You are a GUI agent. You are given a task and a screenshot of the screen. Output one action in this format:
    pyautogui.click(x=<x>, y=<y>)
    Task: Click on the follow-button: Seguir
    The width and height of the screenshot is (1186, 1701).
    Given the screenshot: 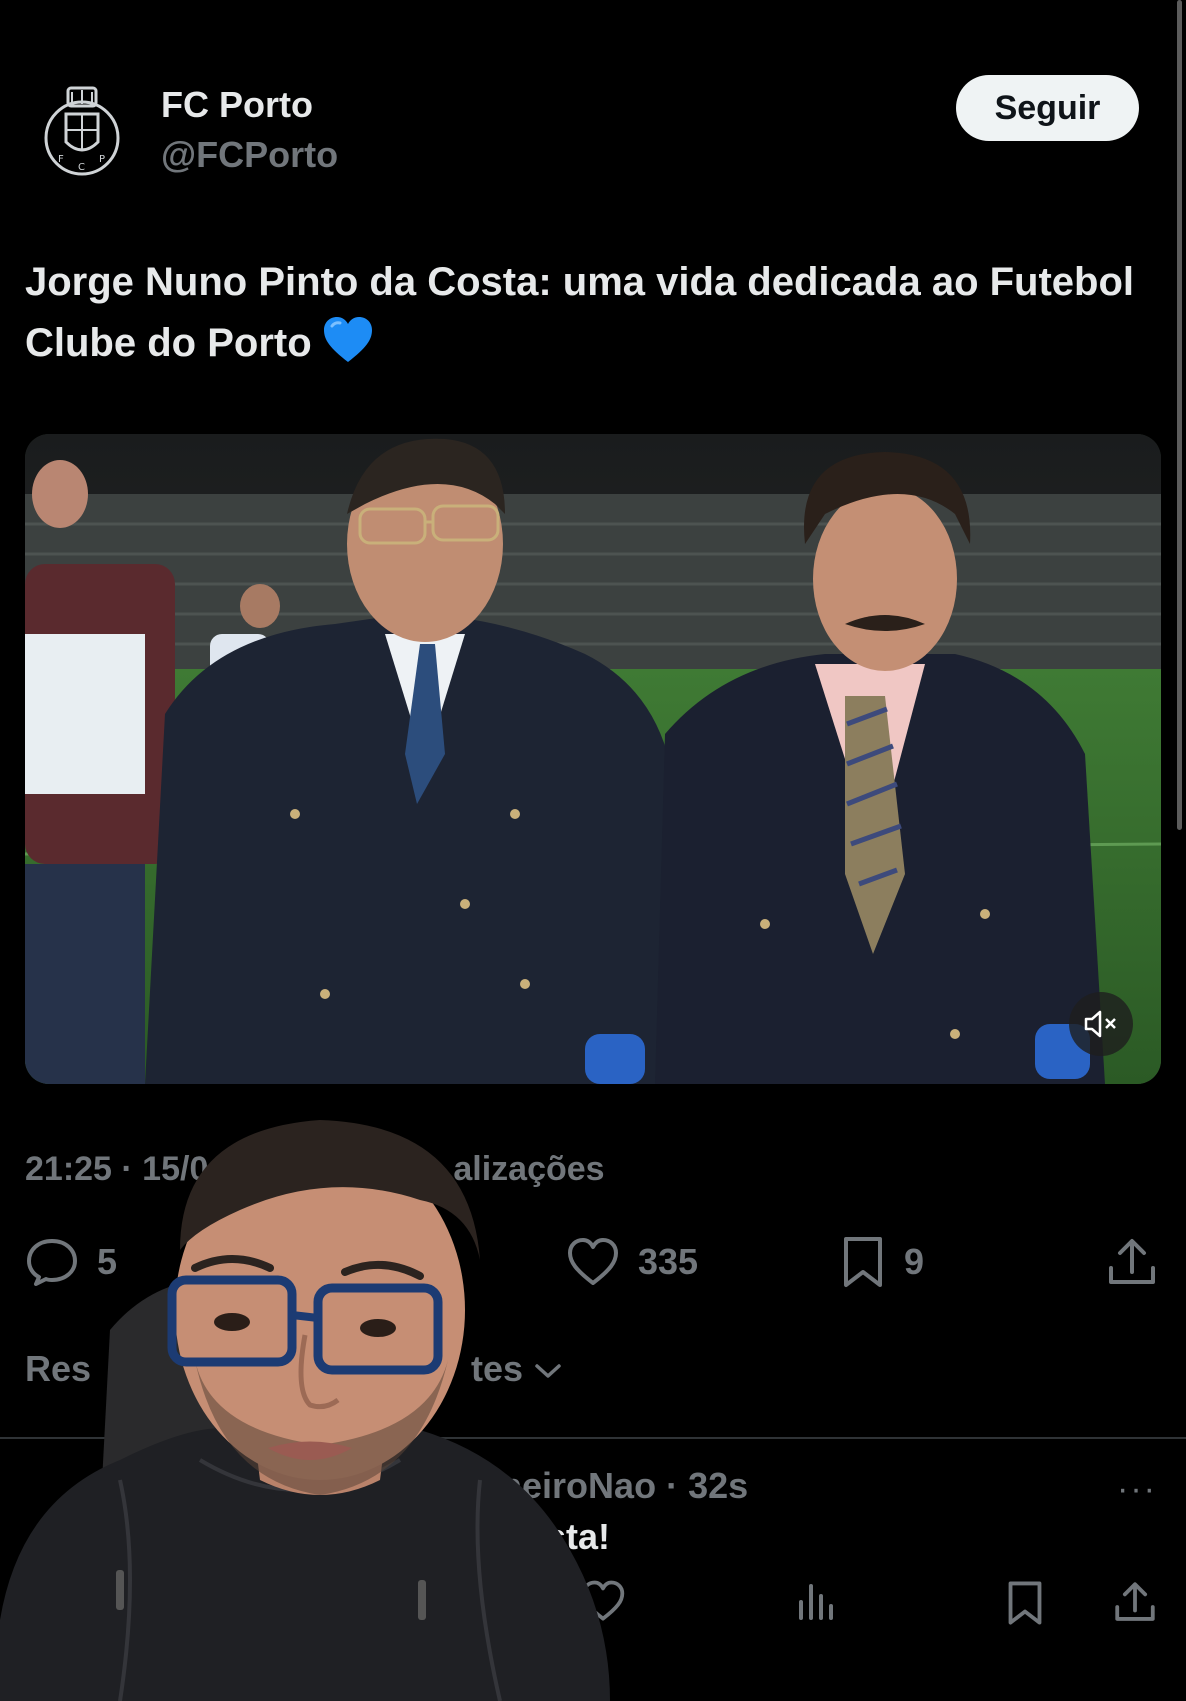 What is the action you would take?
    pyautogui.click(x=1047, y=108)
    